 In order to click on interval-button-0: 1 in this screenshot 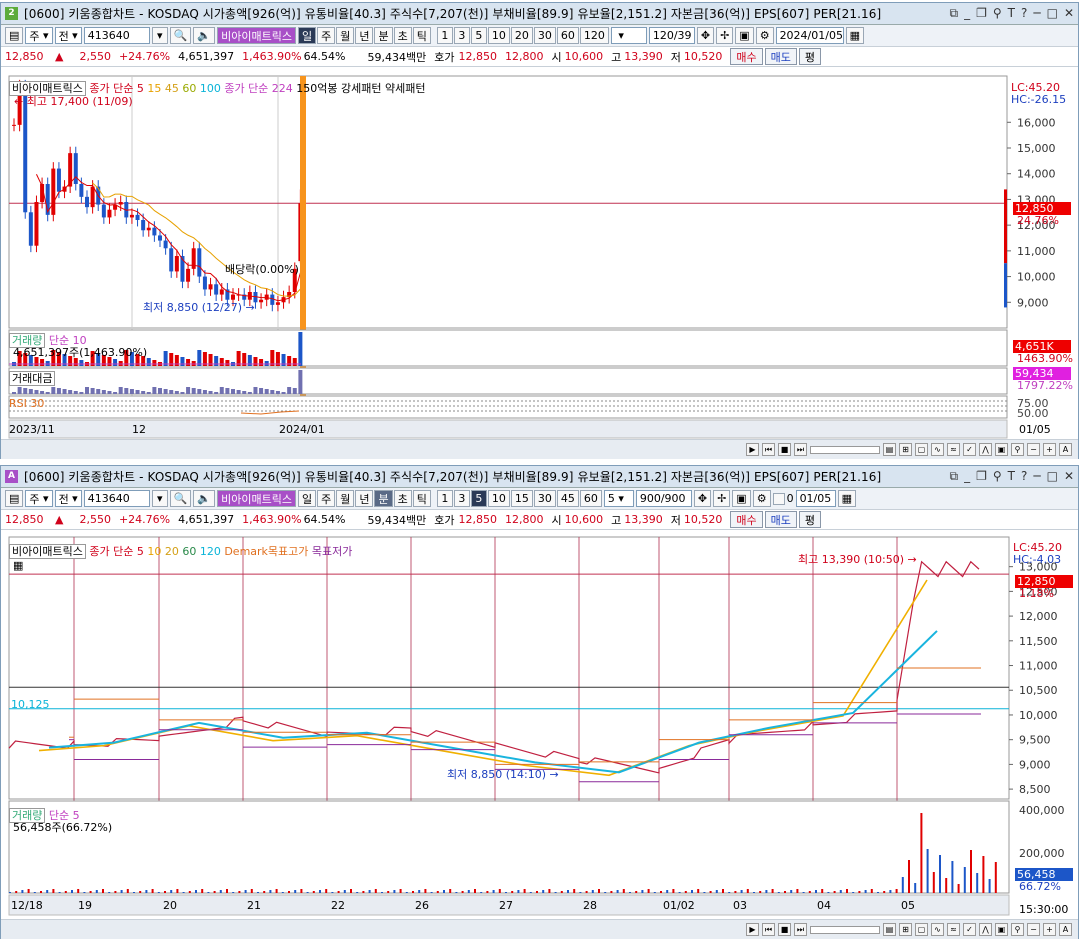, I will do `click(444, 498)`.